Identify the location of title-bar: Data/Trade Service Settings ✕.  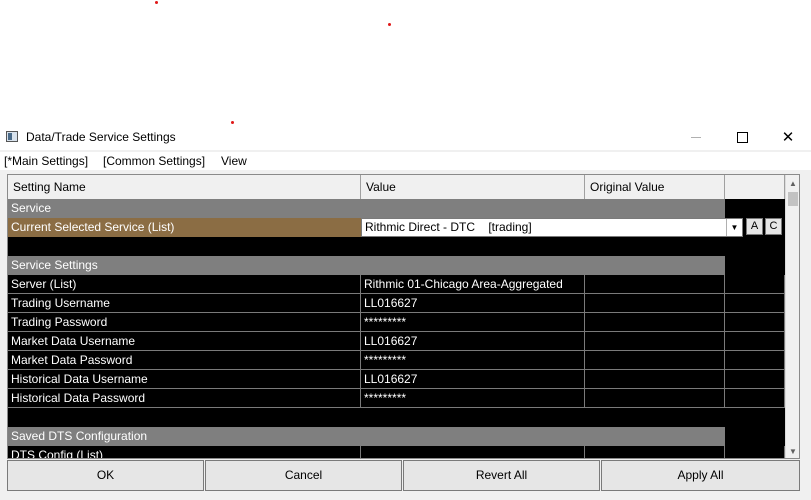
(405, 137).